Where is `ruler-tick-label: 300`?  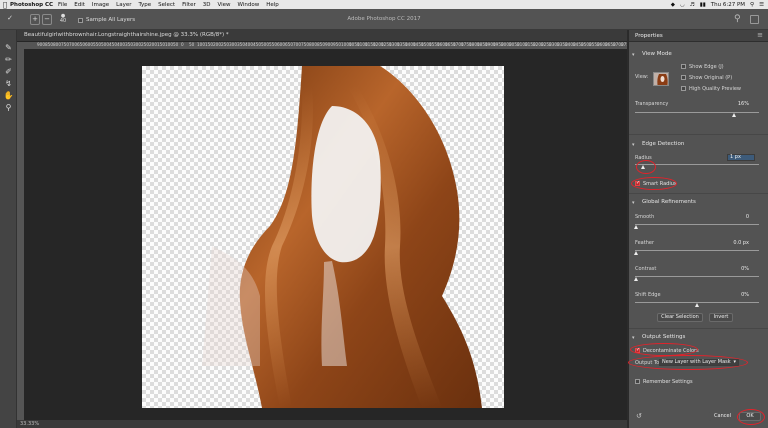
ruler-tick-label: 300 is located at coordinates (233, 44).